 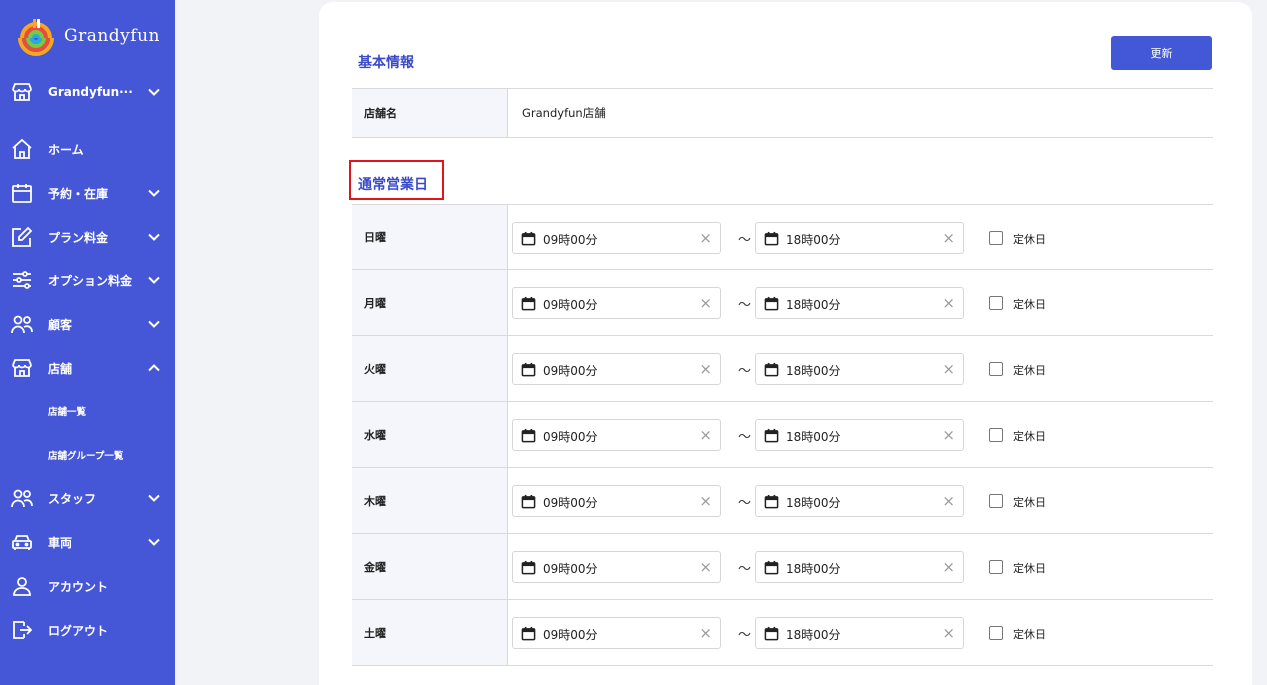 What do you see at coordinates (87, 237) in the screenshot?
I see `sidebar-item-plan-price: プラン料金` at bounding box center [87, 237].